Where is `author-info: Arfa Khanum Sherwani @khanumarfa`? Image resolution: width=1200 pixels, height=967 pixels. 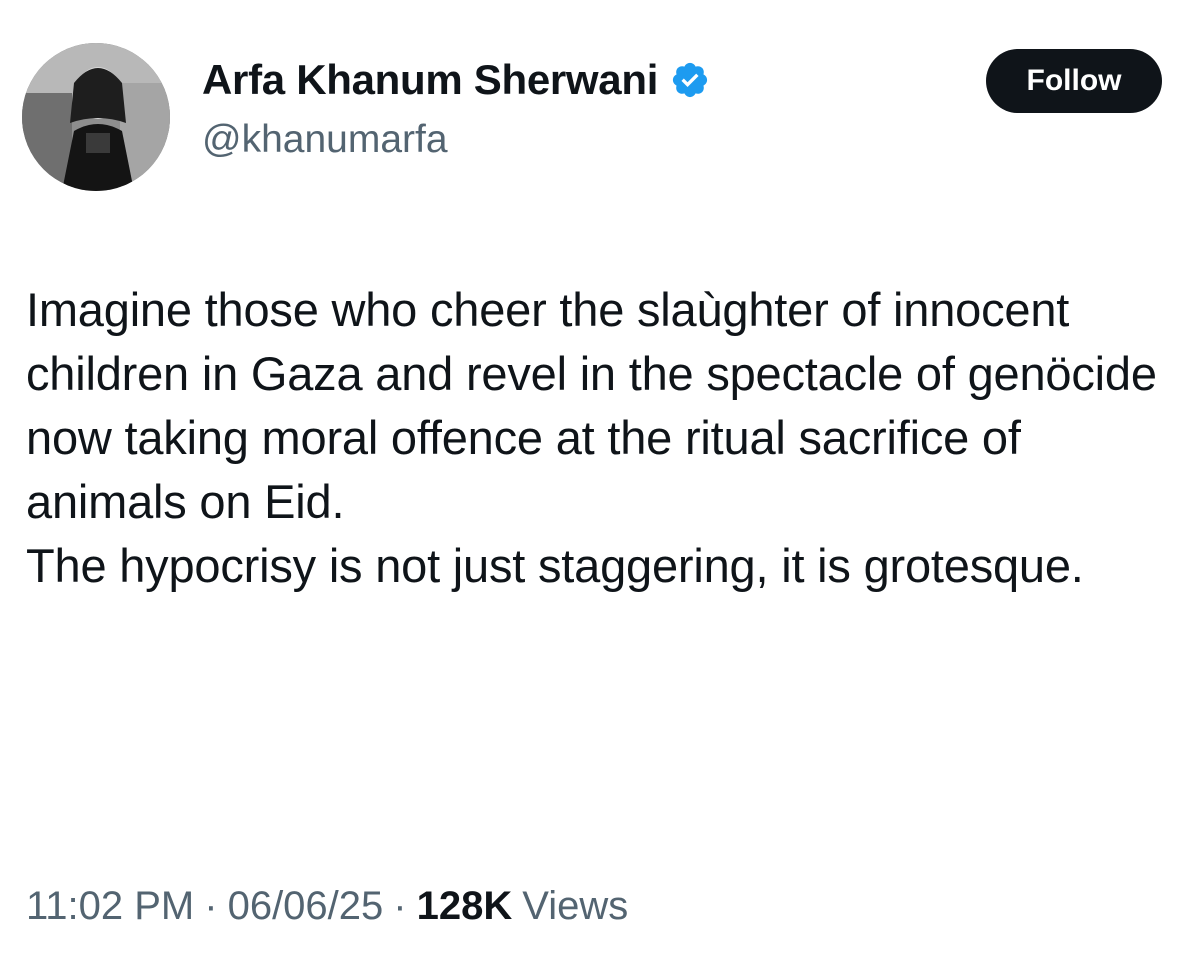
author-info: Arfa Khanum Sherwani @khanumarfa is located at coordinates (456, 107).